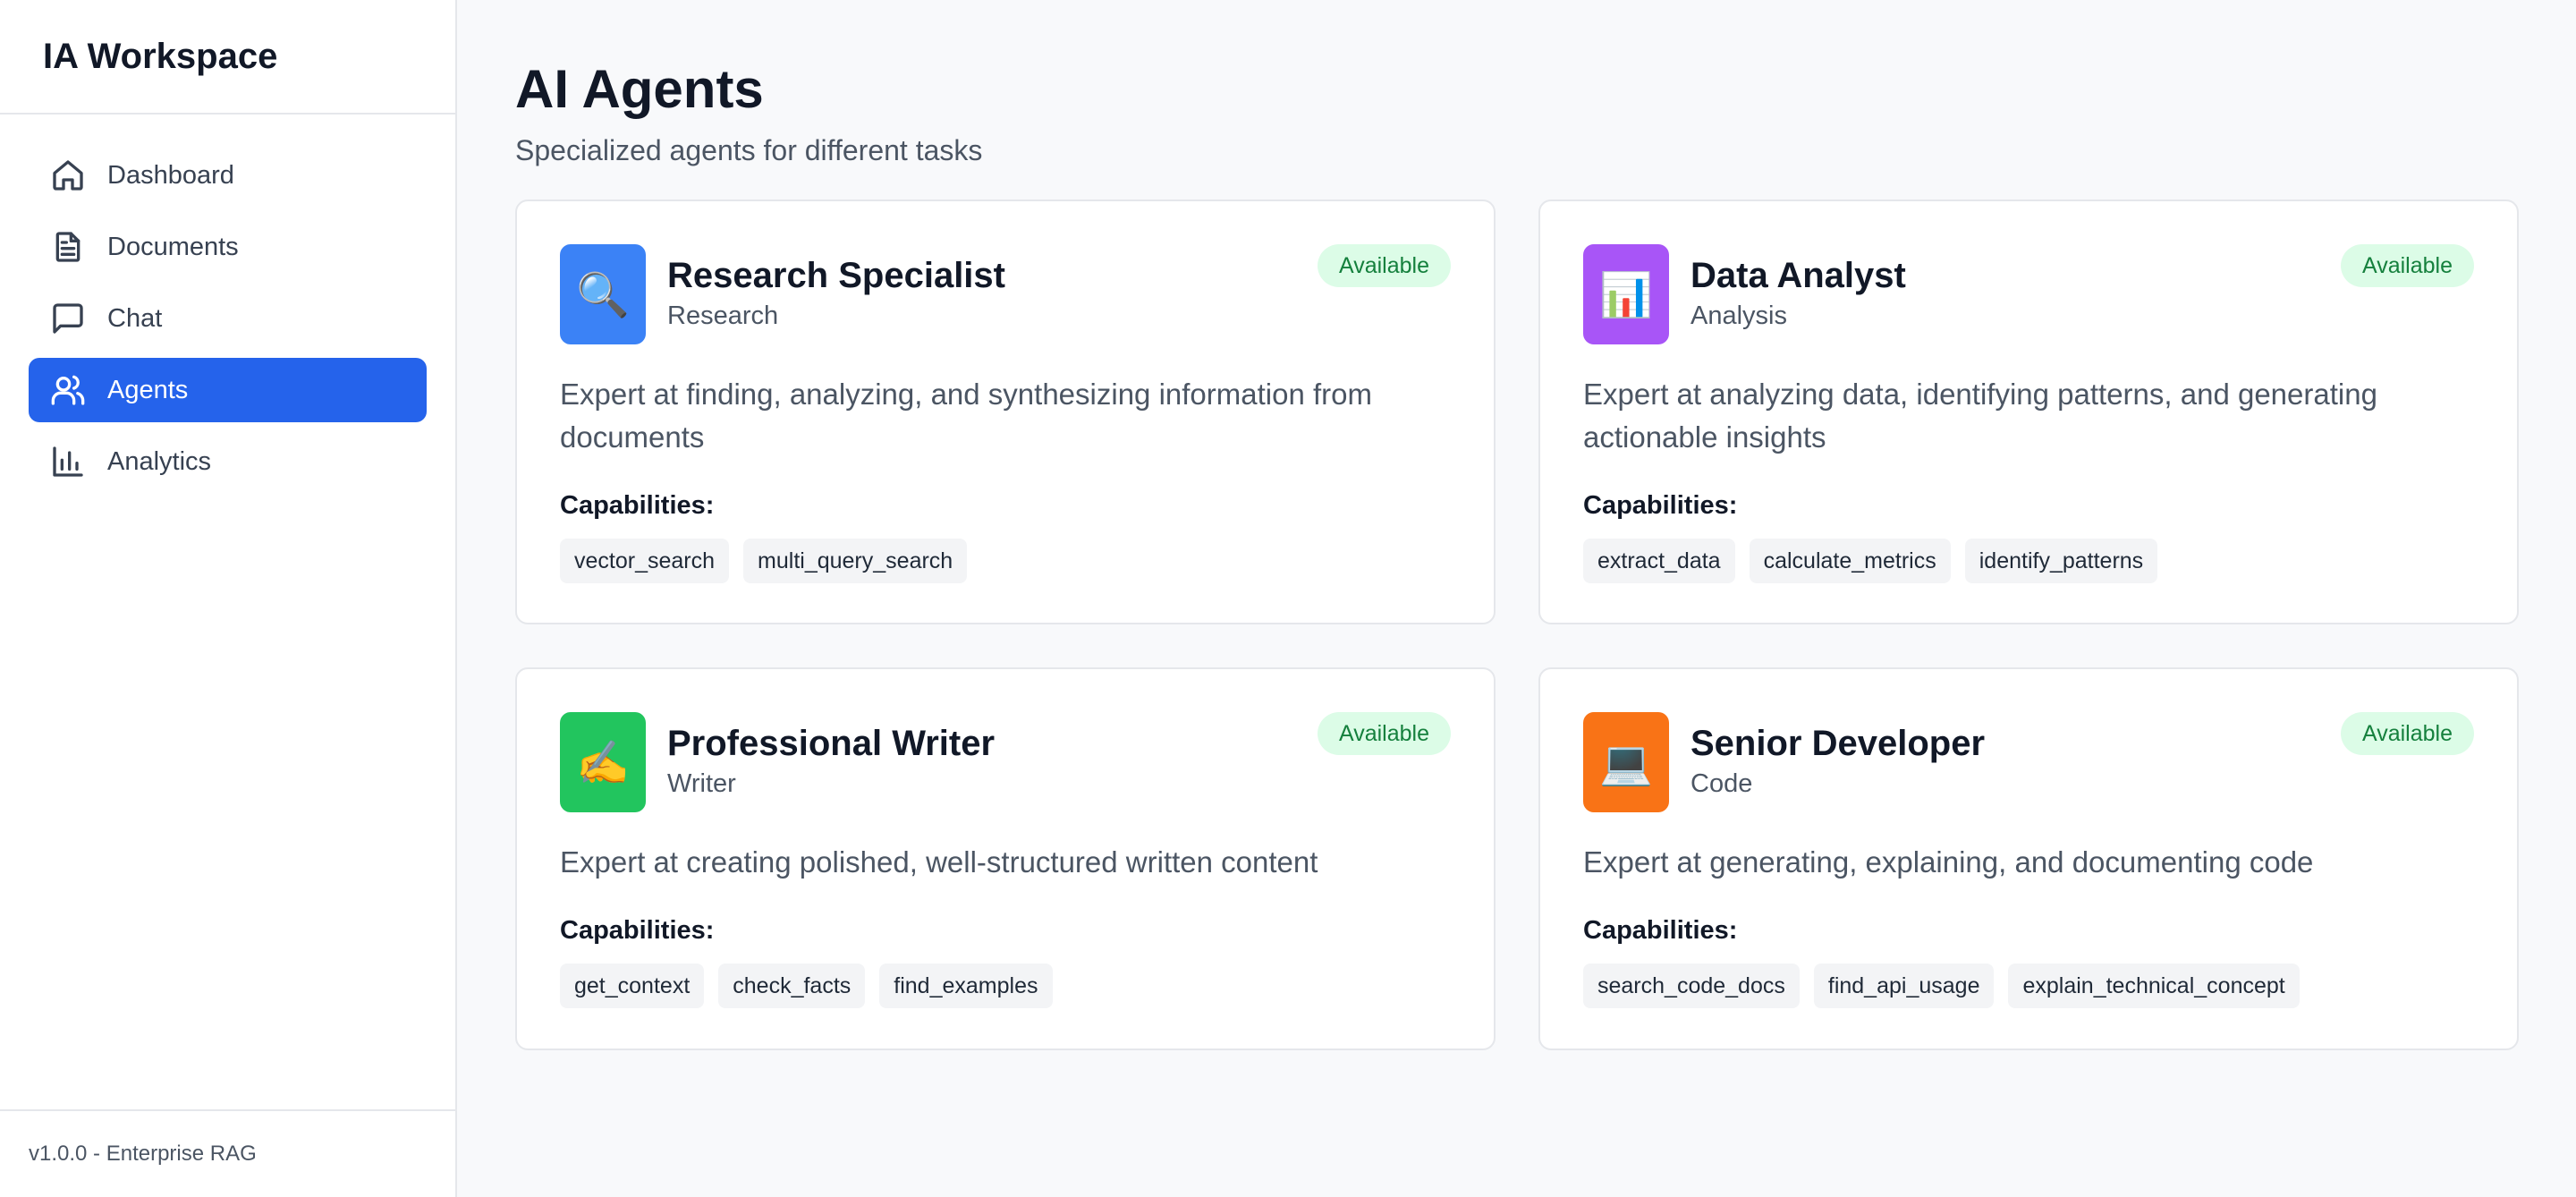 This screenshot has width=2576, height=1197. I want to click on sidebar-item-chat: Chat, so click(228, 319).